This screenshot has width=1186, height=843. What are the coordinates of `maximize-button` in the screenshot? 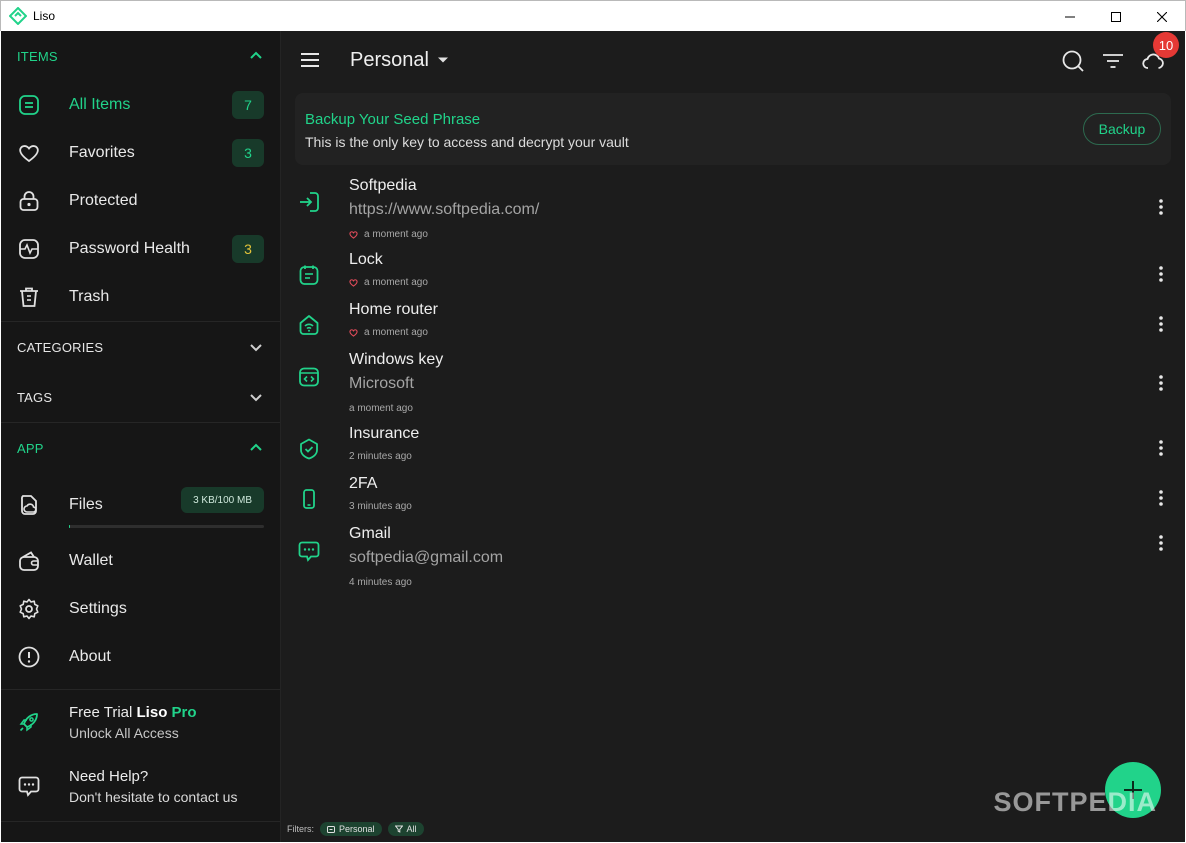 It's located at (1116, 16).